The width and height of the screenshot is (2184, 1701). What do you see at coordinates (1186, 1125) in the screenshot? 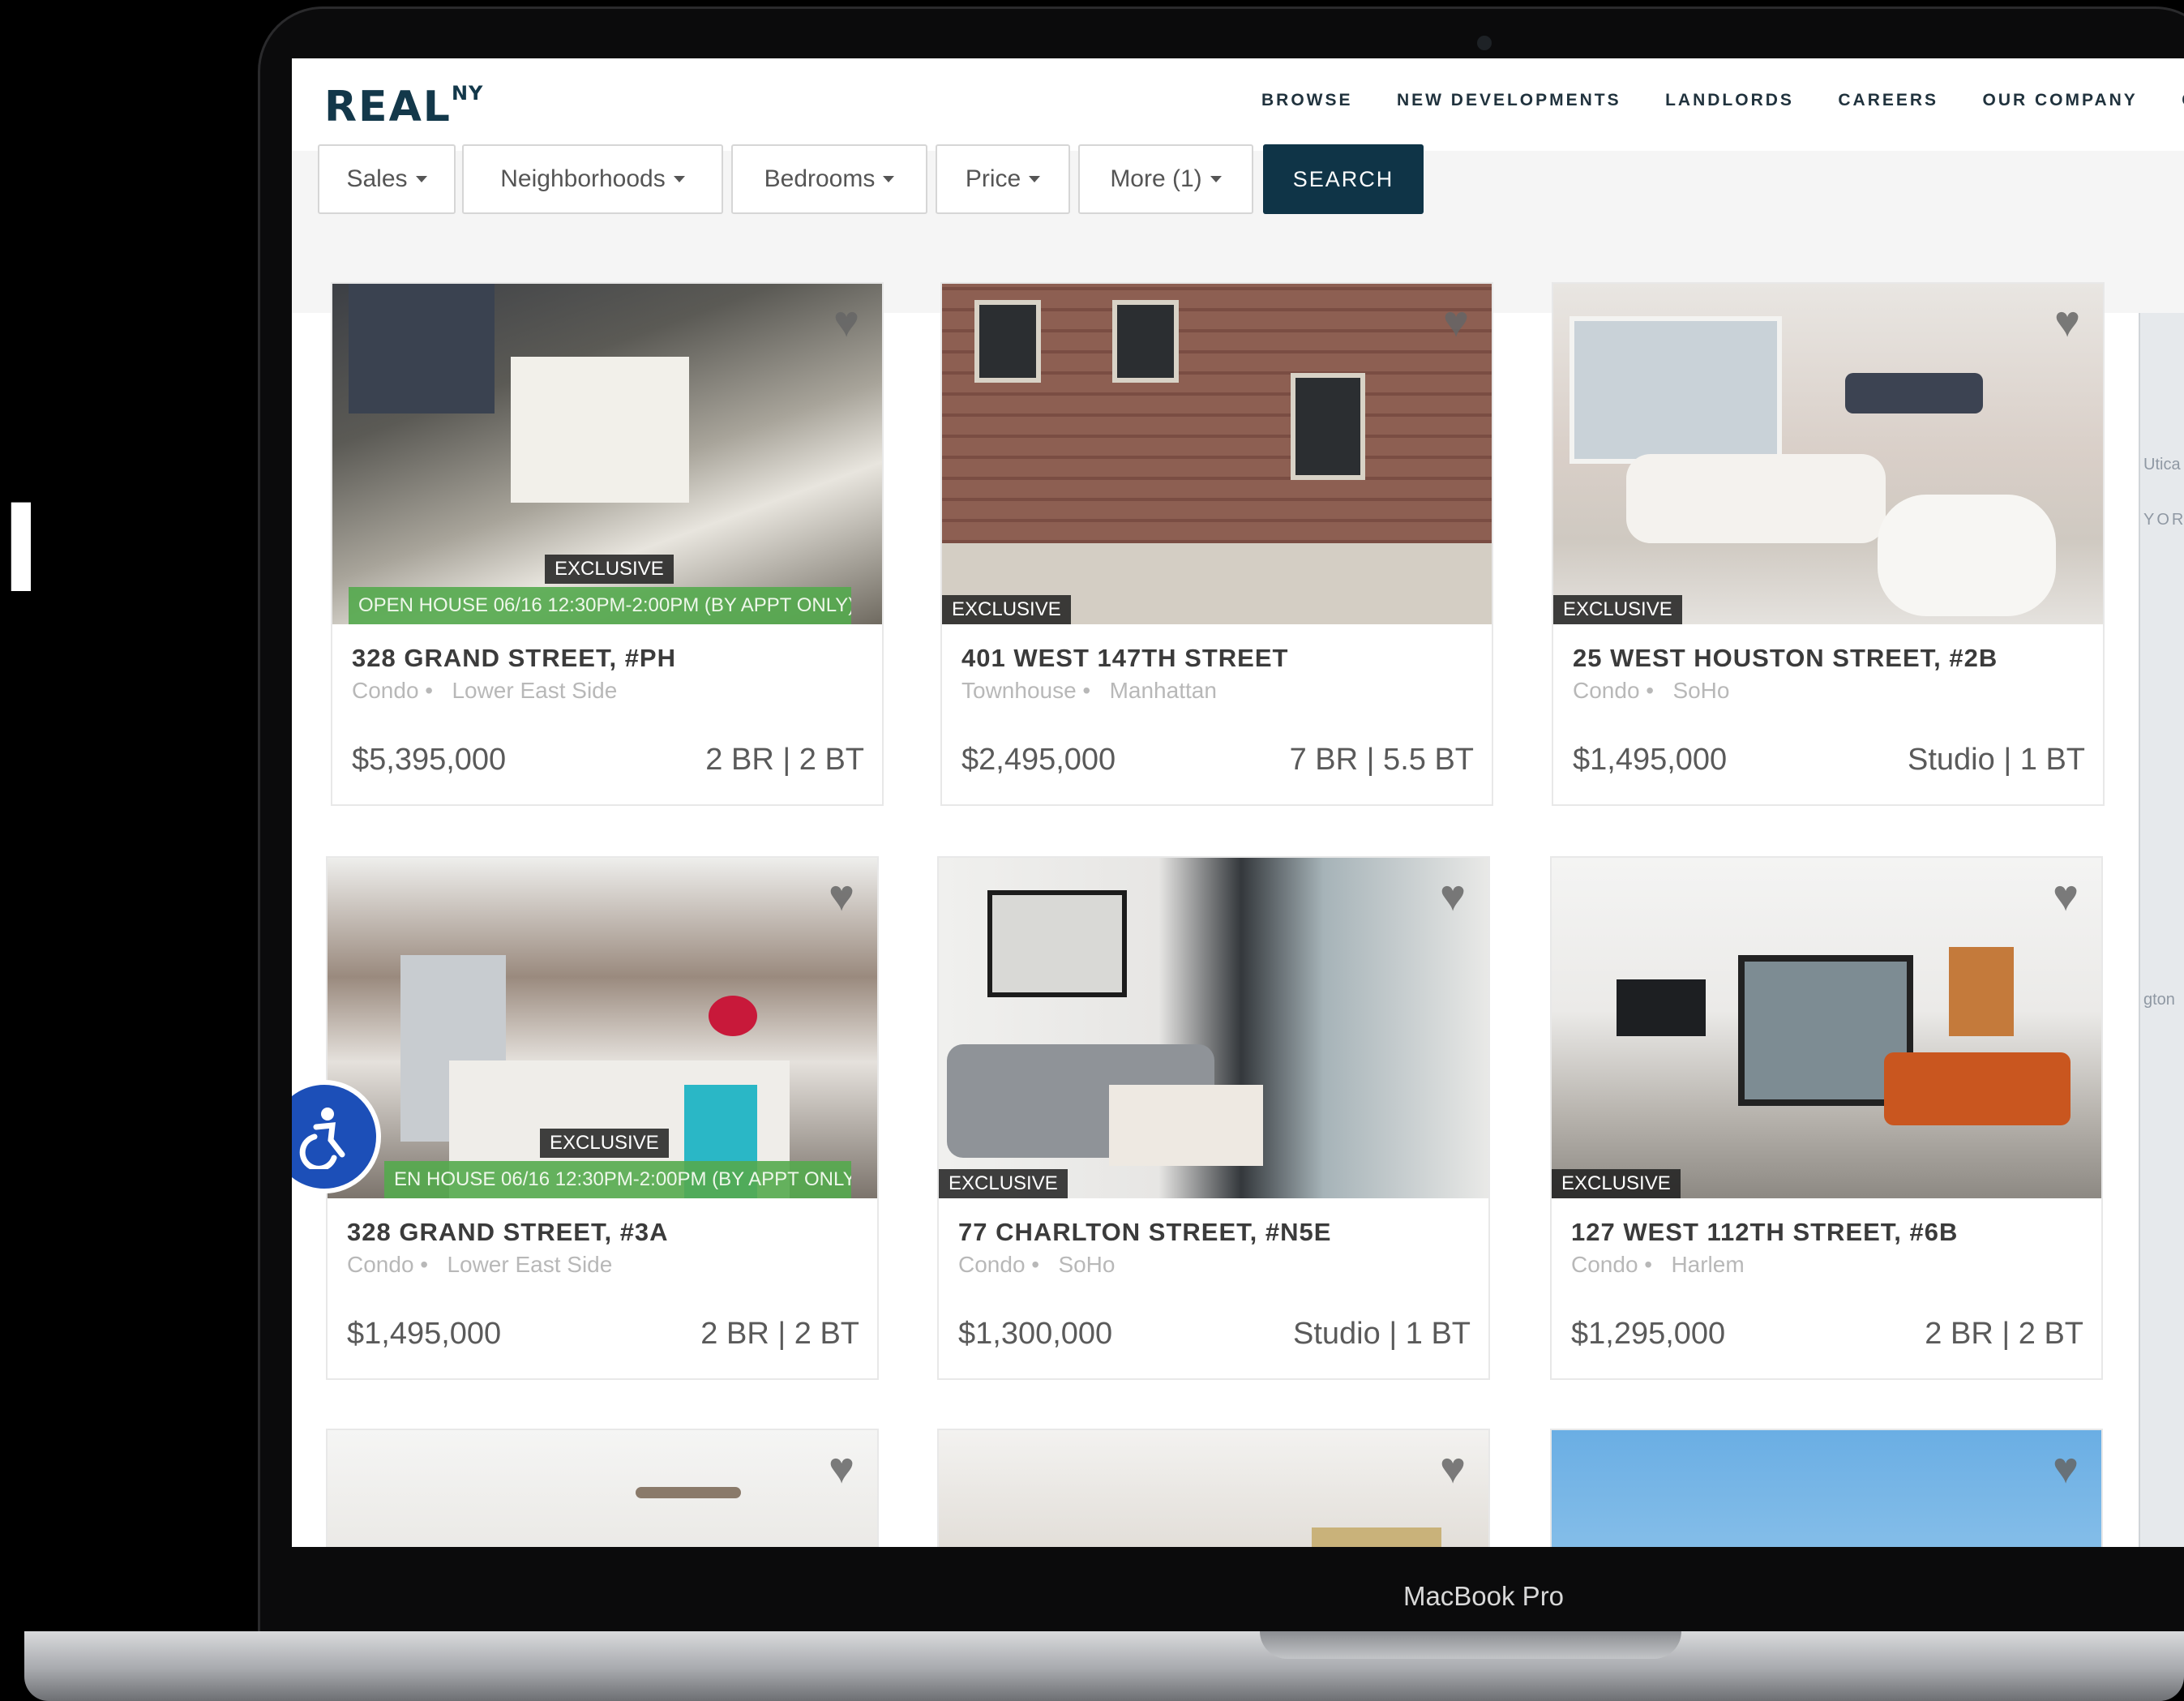
I see `photo-table-shape` at bounding box center [1186, 1125].